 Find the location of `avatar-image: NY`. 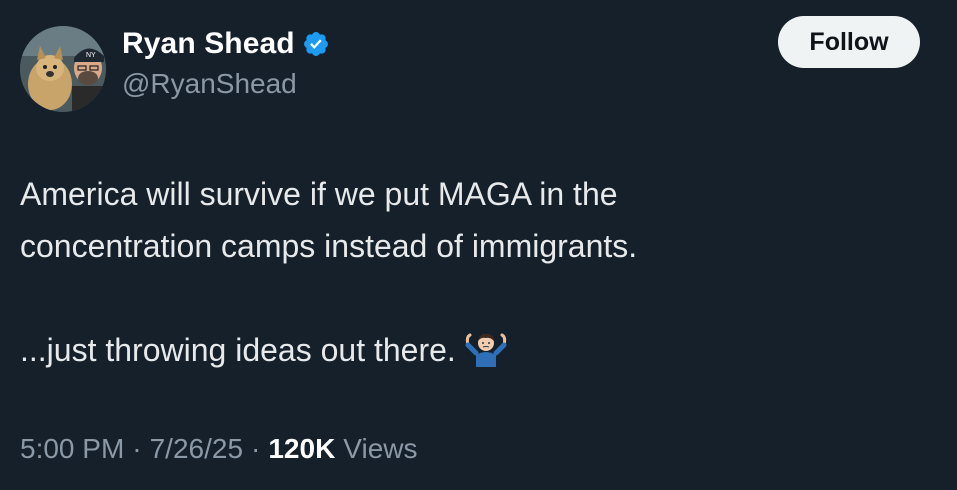

avatar-image: NY is located at coordinates (63, 69).